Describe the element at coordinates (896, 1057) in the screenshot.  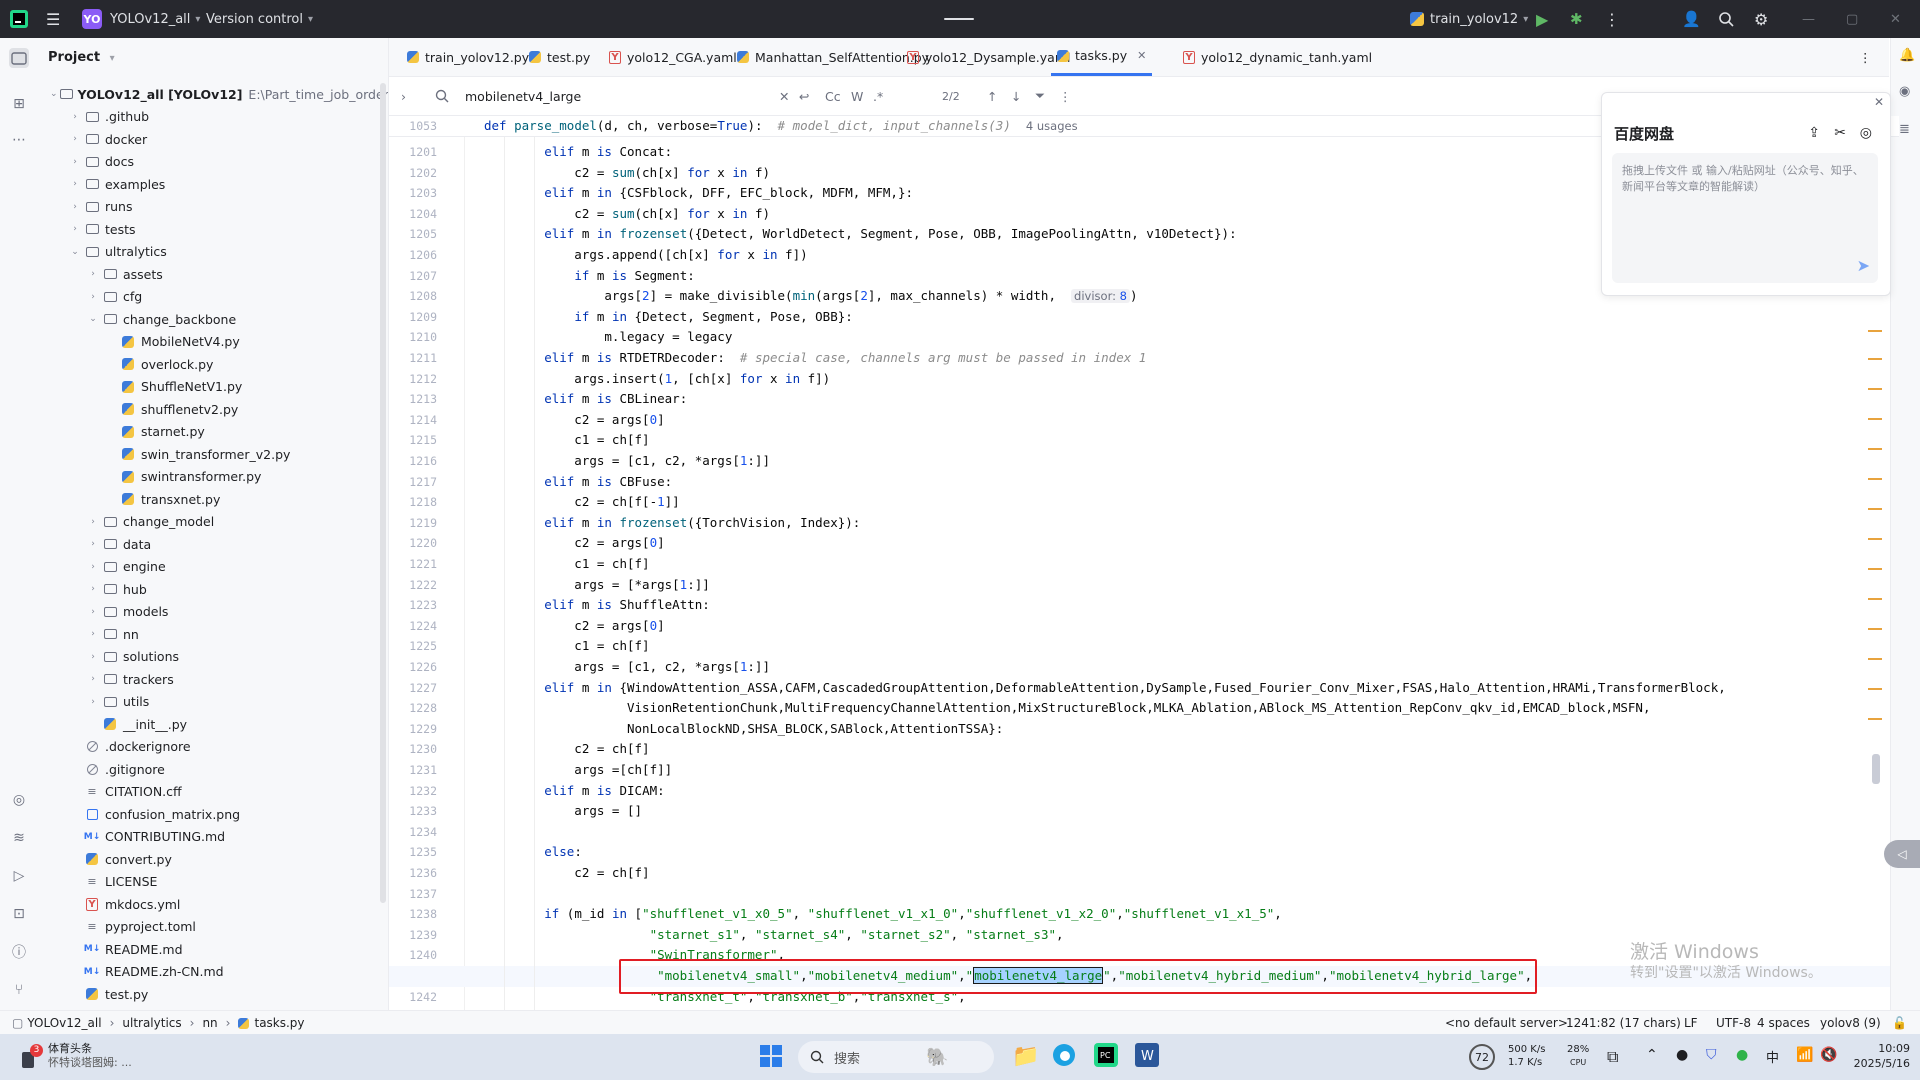
I see `taskbar-search-box: 搜索 🐘` at that location.